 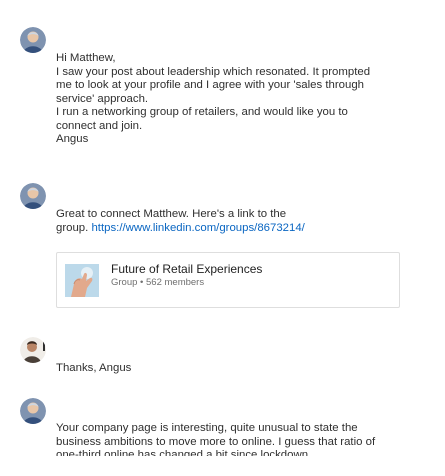 What do you see at coordinates (236, 369) in the screenshot?
I see `message-body: Thanks, Angus` at bounding box center [236, 369].